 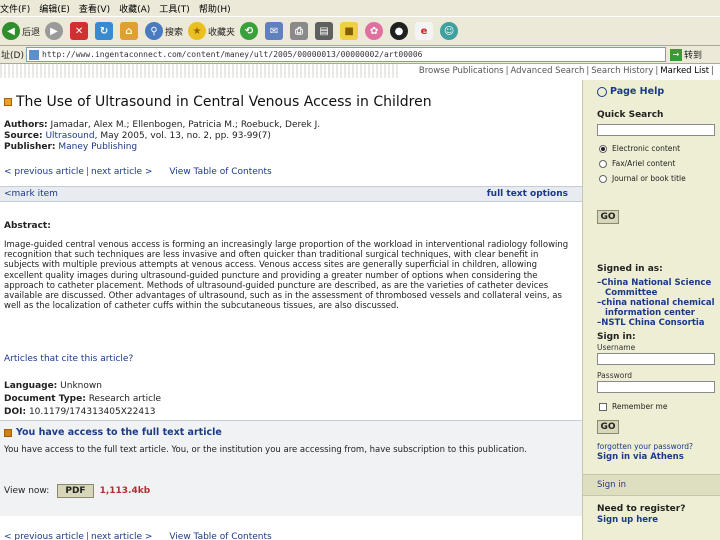 I want to click on ebay-button: e, so click(x=425, y=31).